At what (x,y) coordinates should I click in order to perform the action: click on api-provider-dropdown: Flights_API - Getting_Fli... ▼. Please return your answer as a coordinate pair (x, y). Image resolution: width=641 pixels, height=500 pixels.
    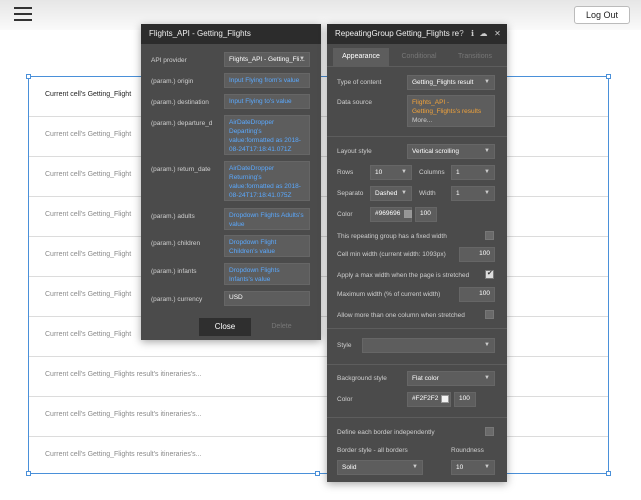
    Looking at the image, I should click on (267, 59).